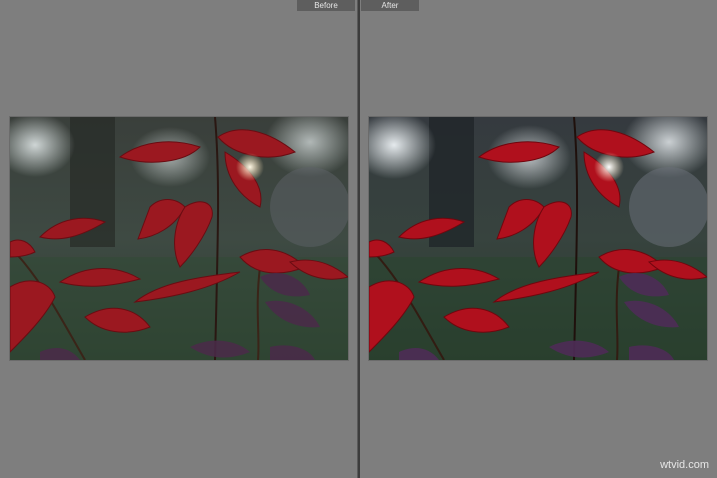  What do you see at coordinates (684, 465) in the screenshot?
I see `watermark-text: wtvid.com` at bounding box center [684, 465].